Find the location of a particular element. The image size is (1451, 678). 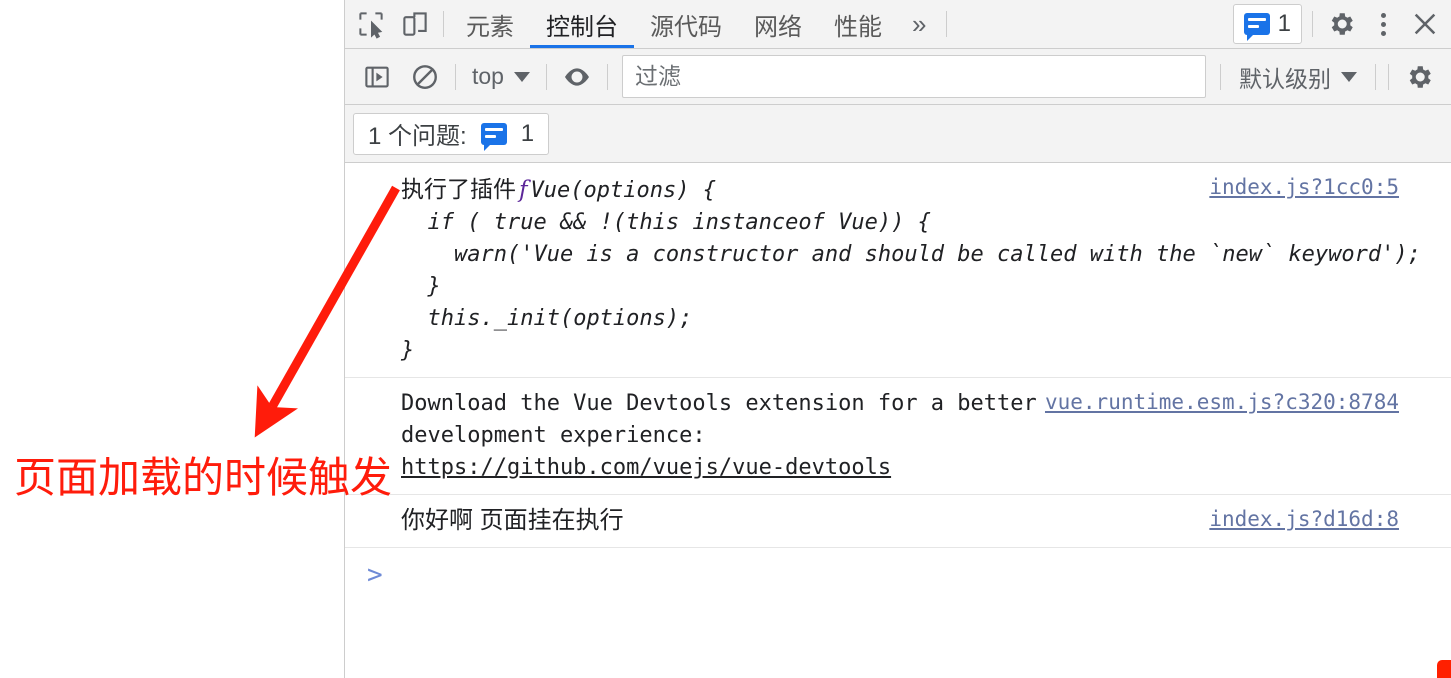

inspect-element-icon is located at coordinates (371, 24).